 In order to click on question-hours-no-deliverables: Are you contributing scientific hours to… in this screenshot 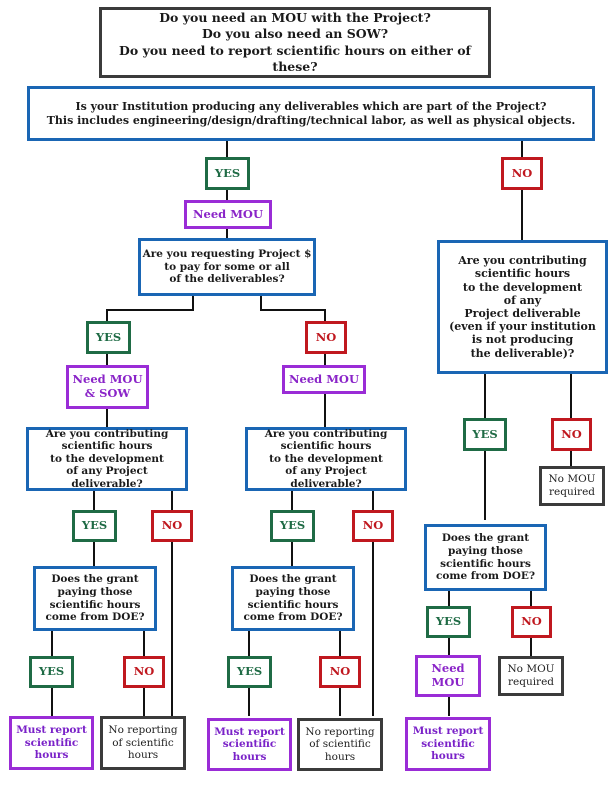, I will do `click(522, 307)`.